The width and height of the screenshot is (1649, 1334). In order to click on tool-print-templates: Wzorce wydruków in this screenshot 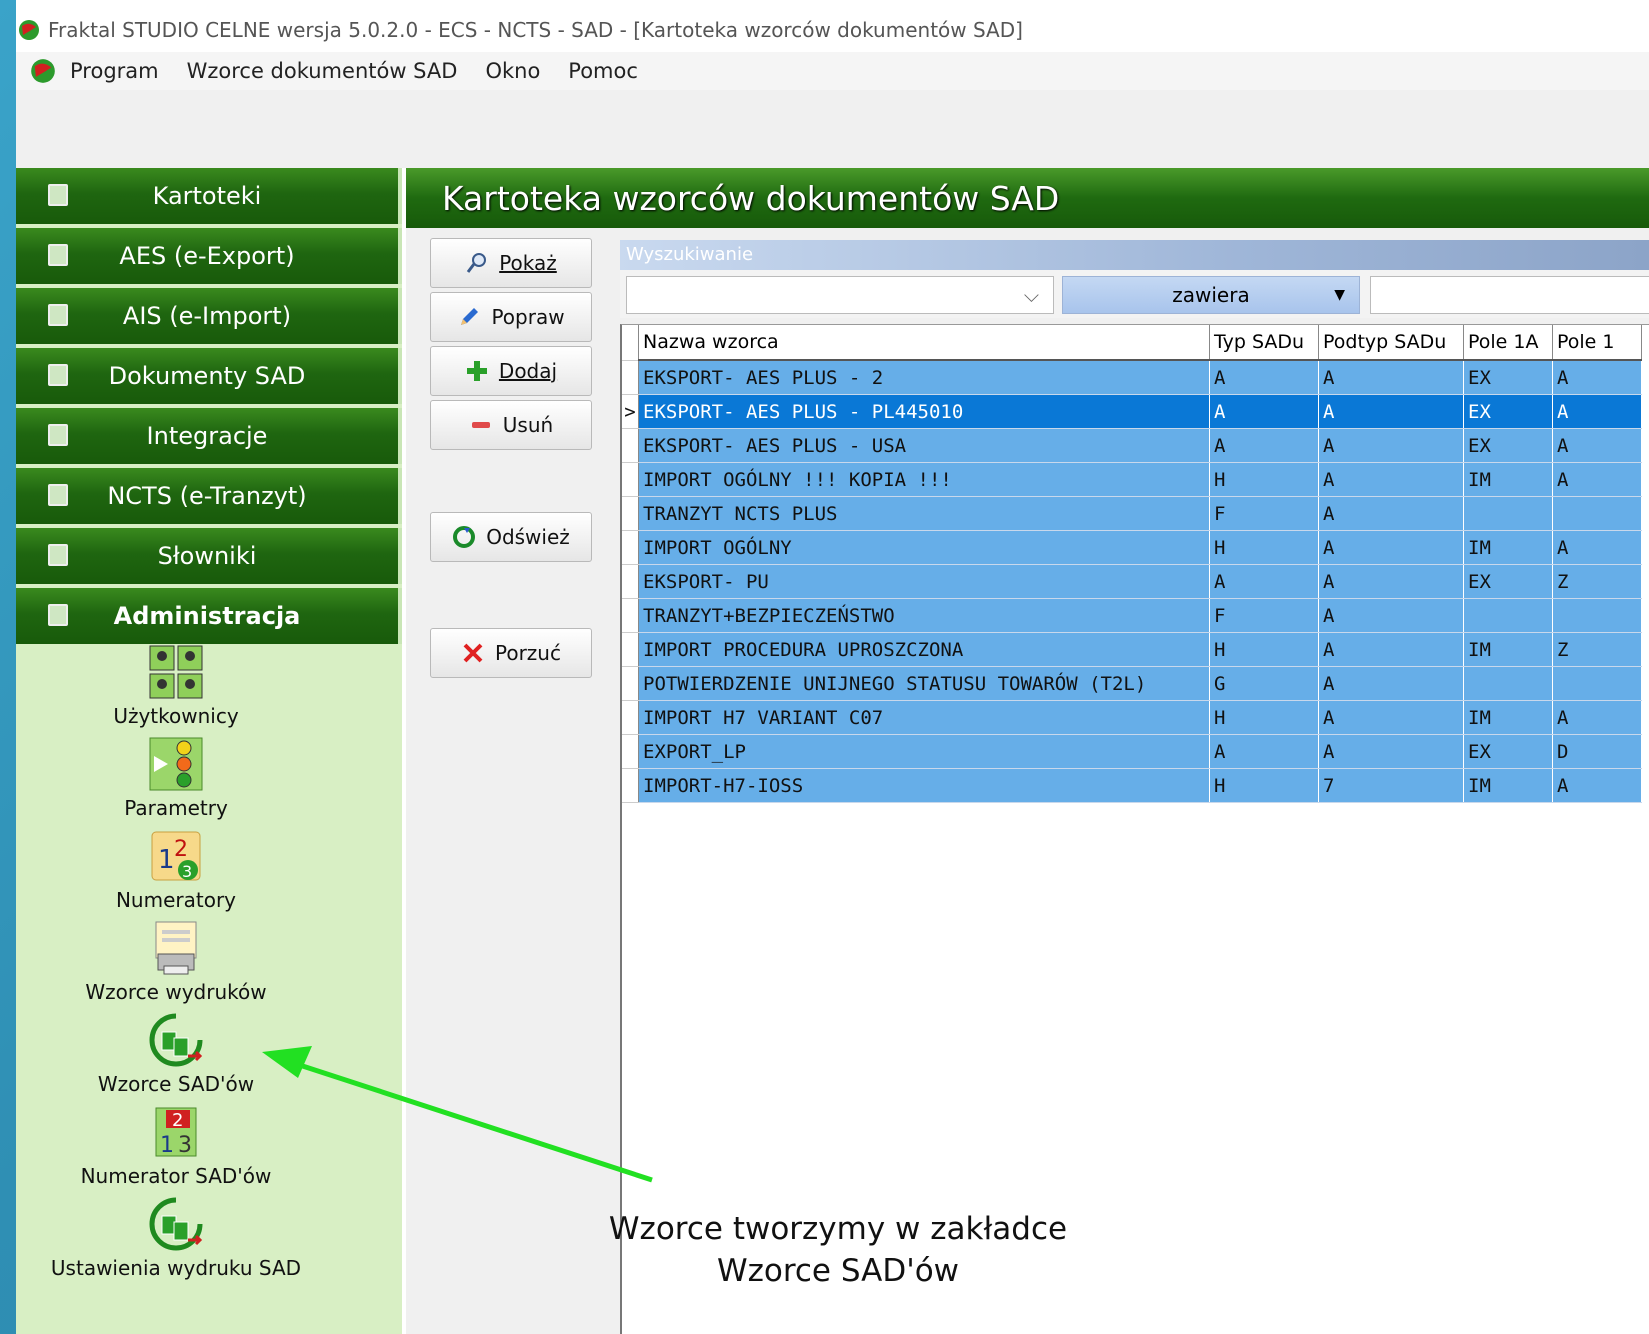, I will do `click(176, 962)`.